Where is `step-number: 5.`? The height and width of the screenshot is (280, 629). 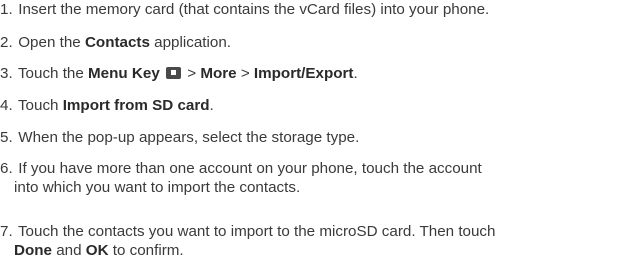
step-number: 5. is located at coordinates (6, 137).